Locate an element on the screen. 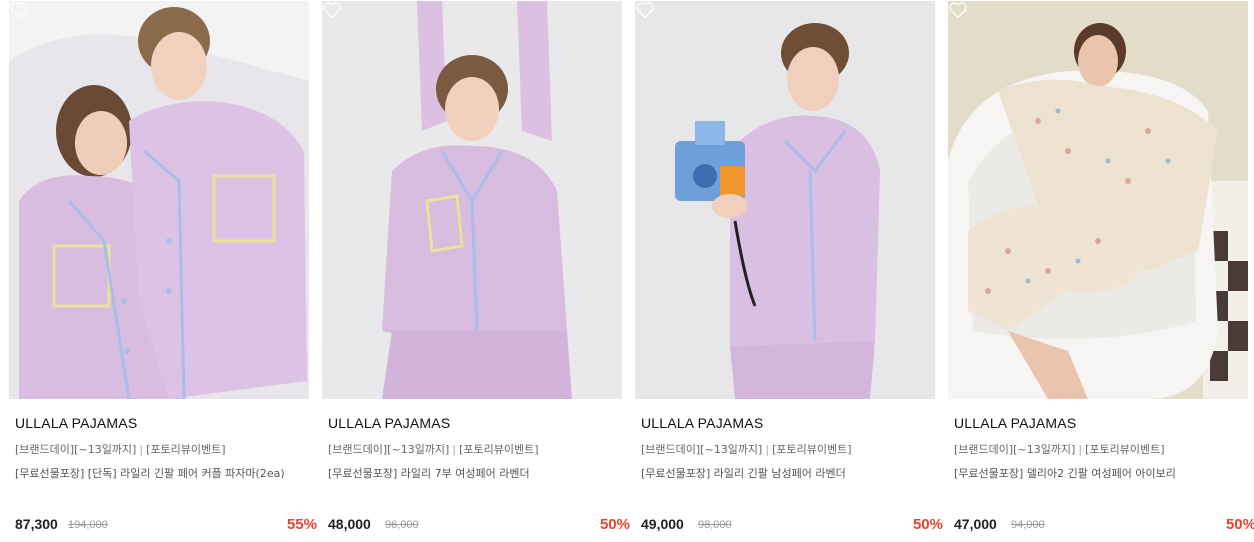  price-row: 49,000 98,000 50% is located at coordinates (792, 525).